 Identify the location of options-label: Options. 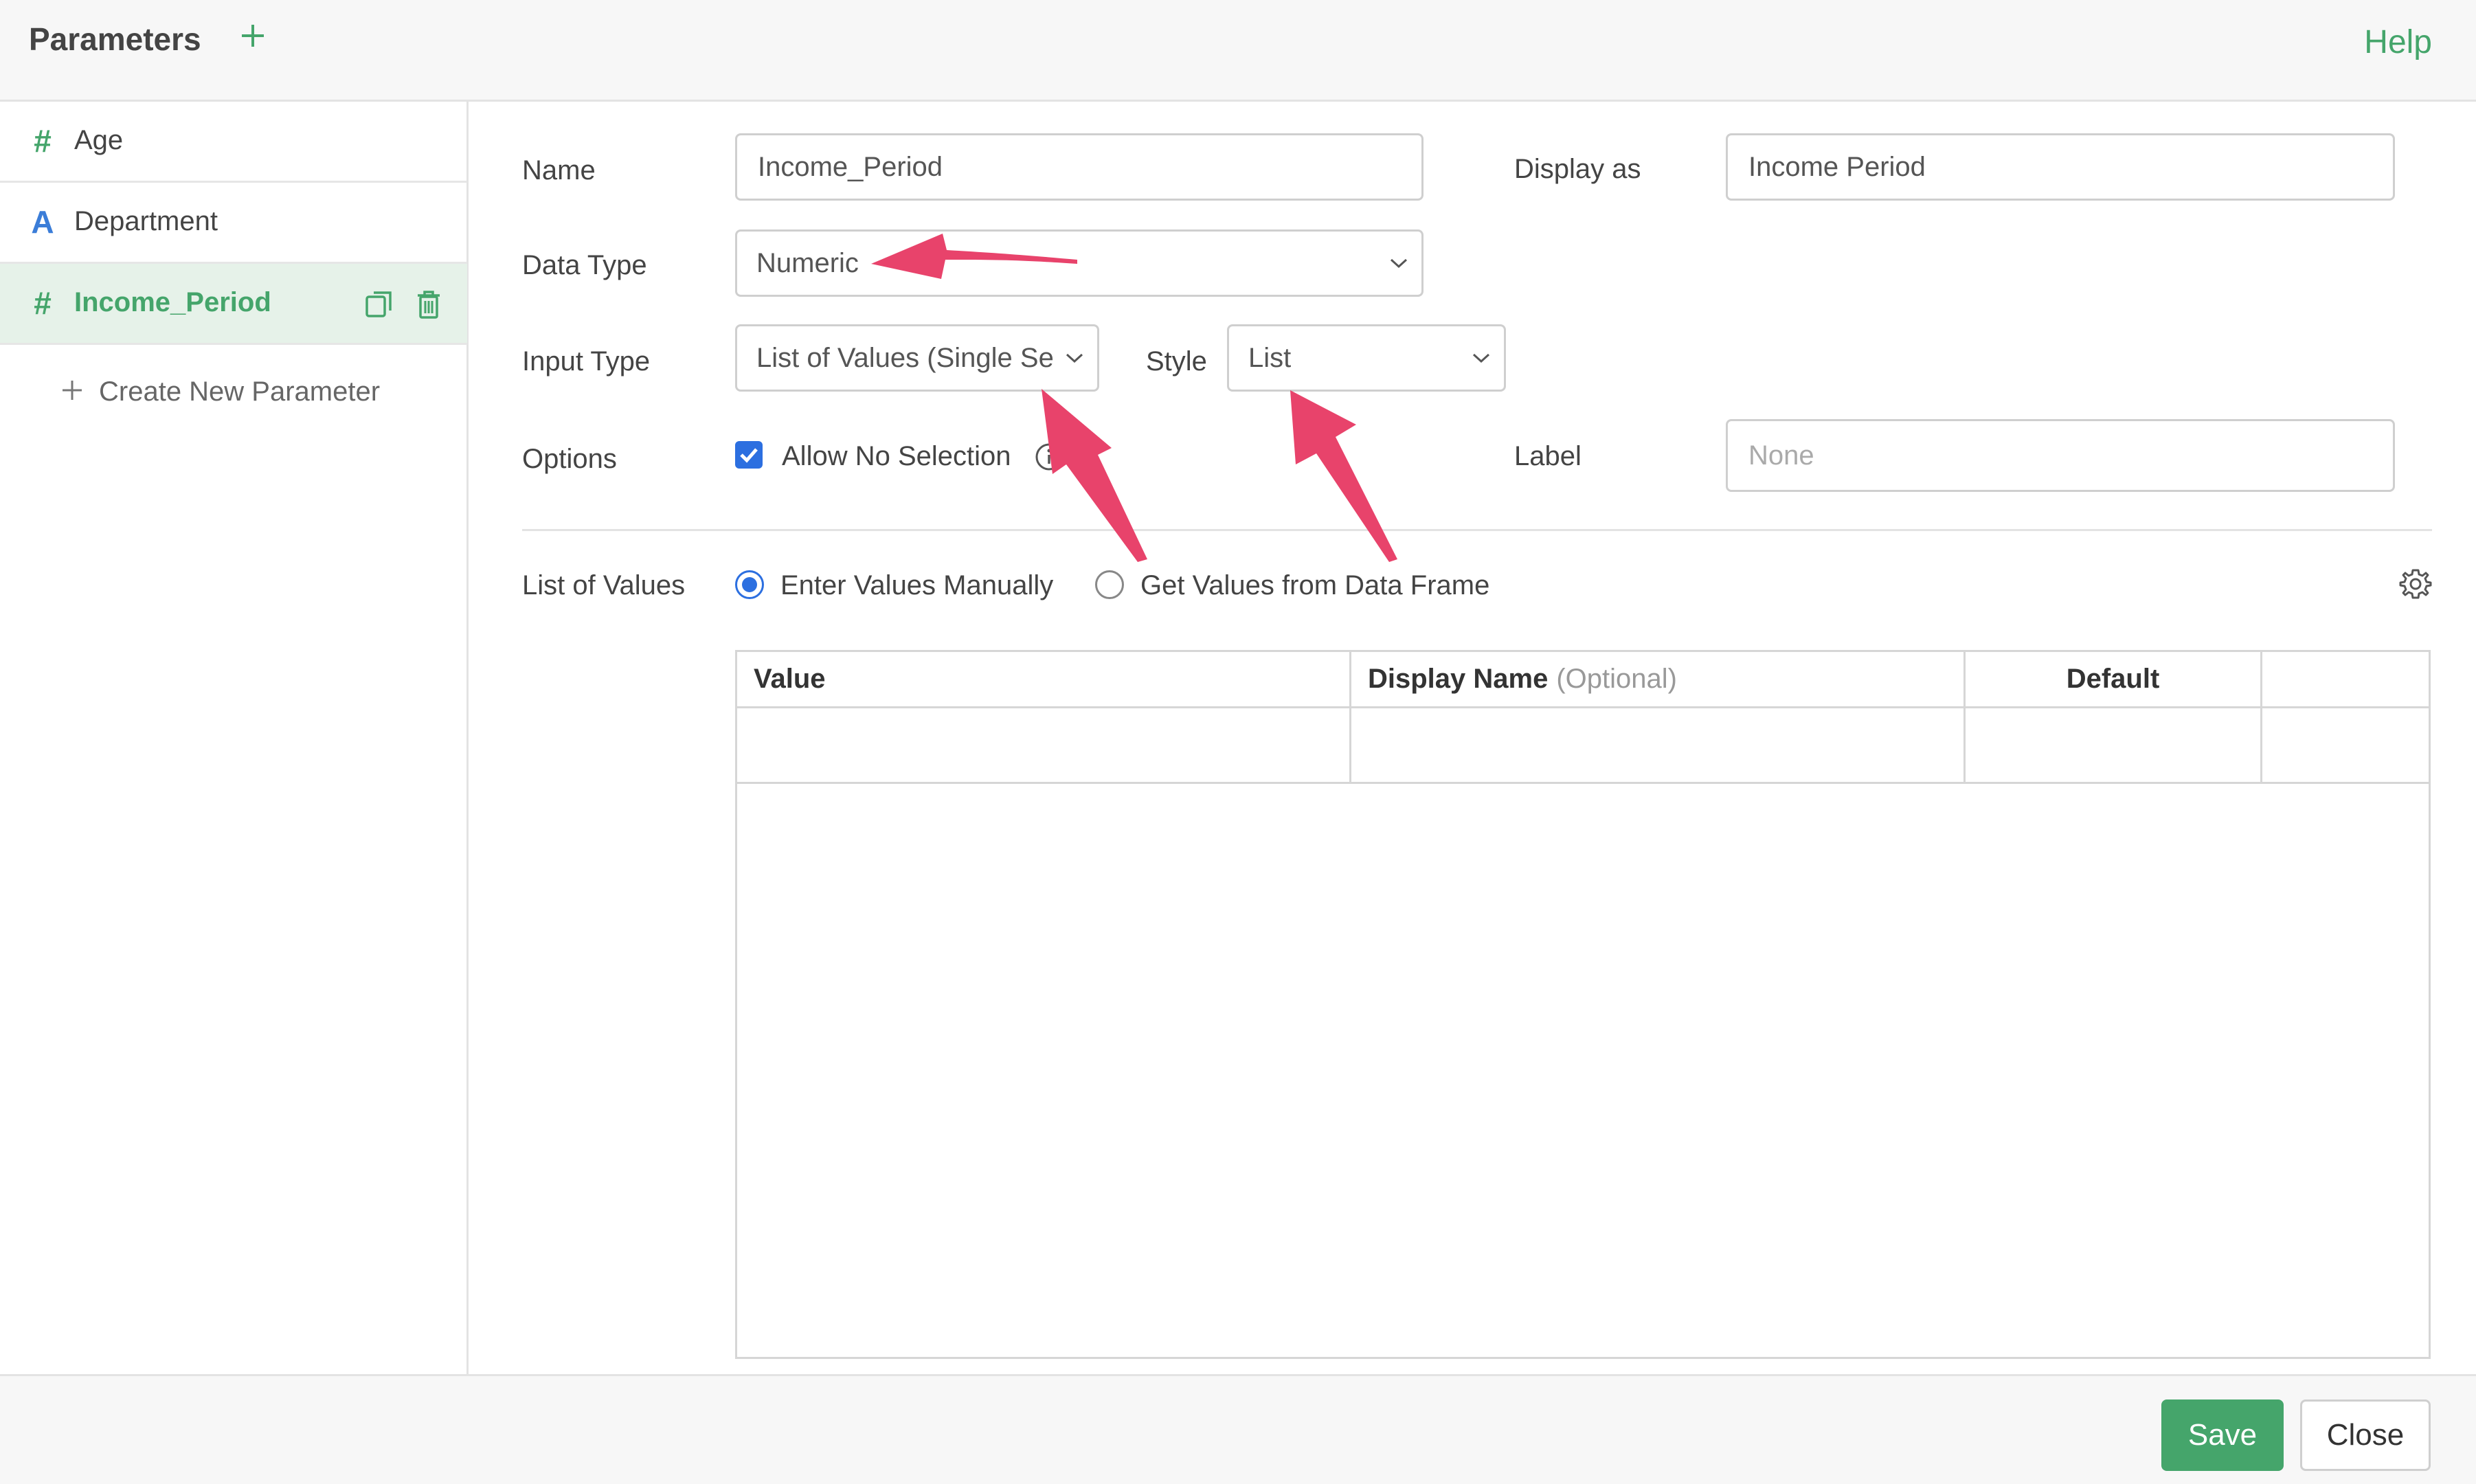
(569, 459).